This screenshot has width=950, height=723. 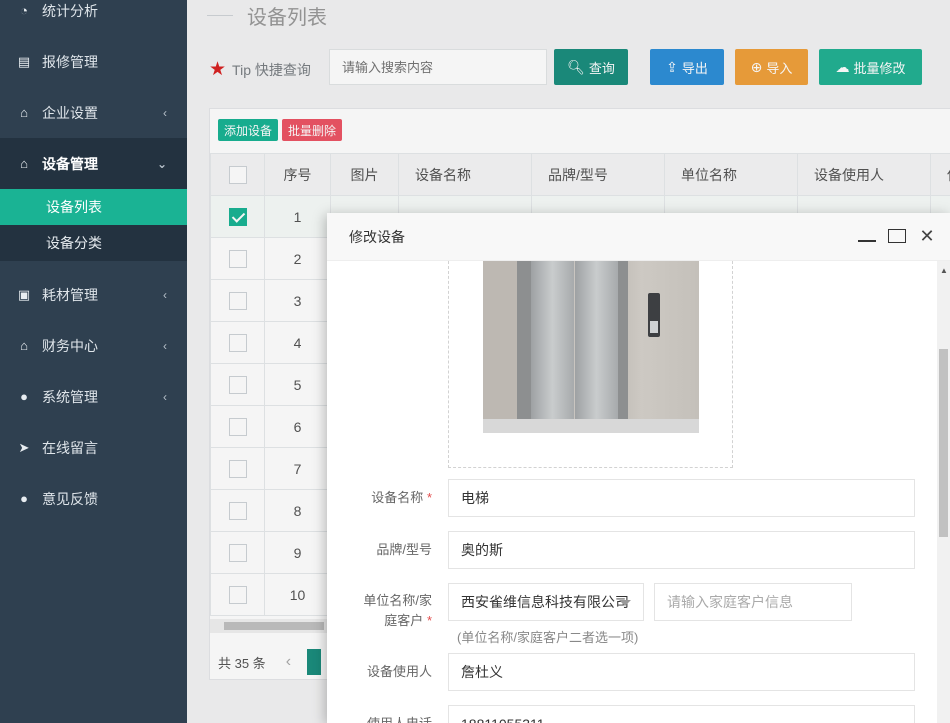 What do you see at coordinates (70, 10) in the screenshot?
I see `sidebar-item-label: 统计分析` at bounding box center [70, 10].